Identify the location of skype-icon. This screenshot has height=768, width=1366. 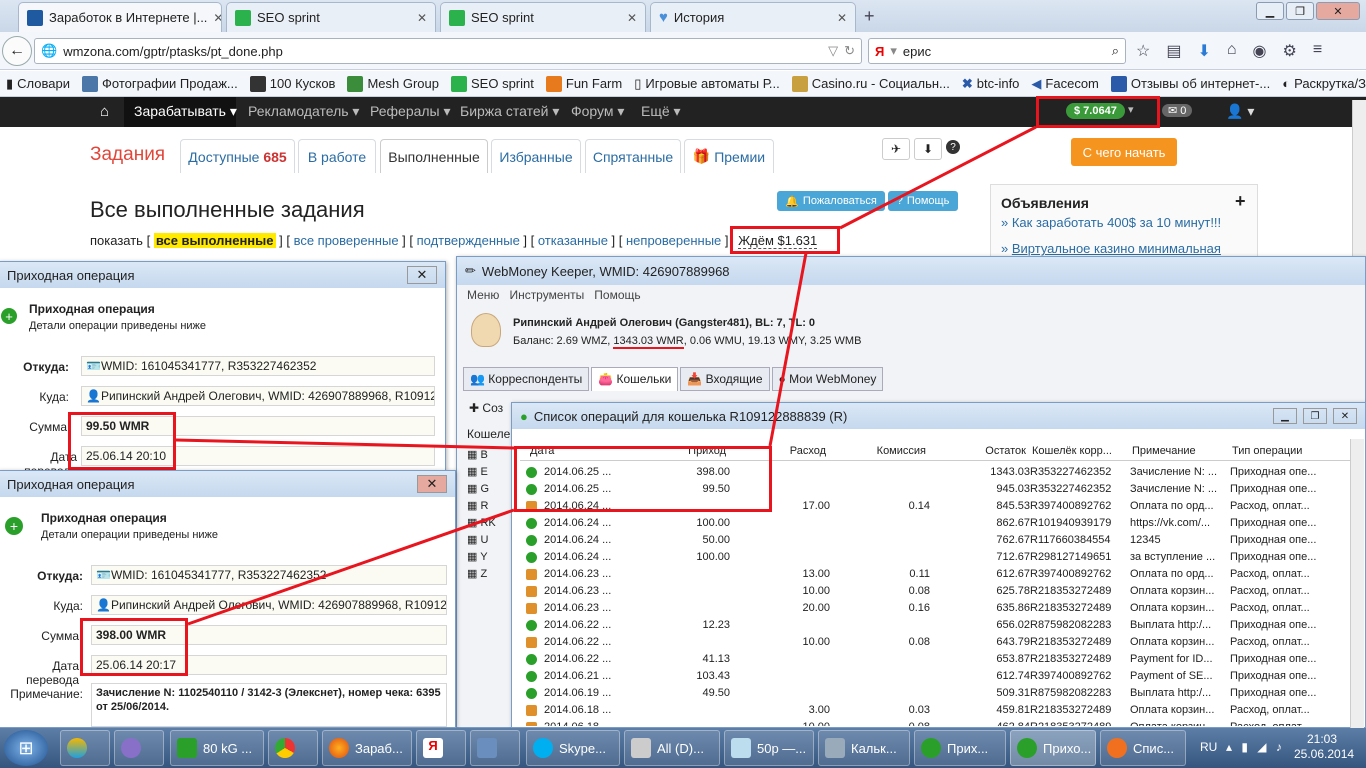
(543, 748).